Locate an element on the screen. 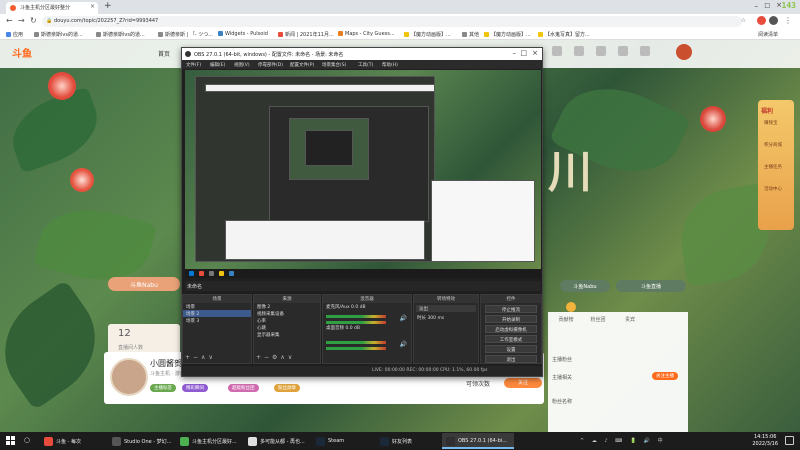 The height and width of the screenshot is (450, 800). stop-streaming-button: 停止推流 is located at coordinates (511, 309).